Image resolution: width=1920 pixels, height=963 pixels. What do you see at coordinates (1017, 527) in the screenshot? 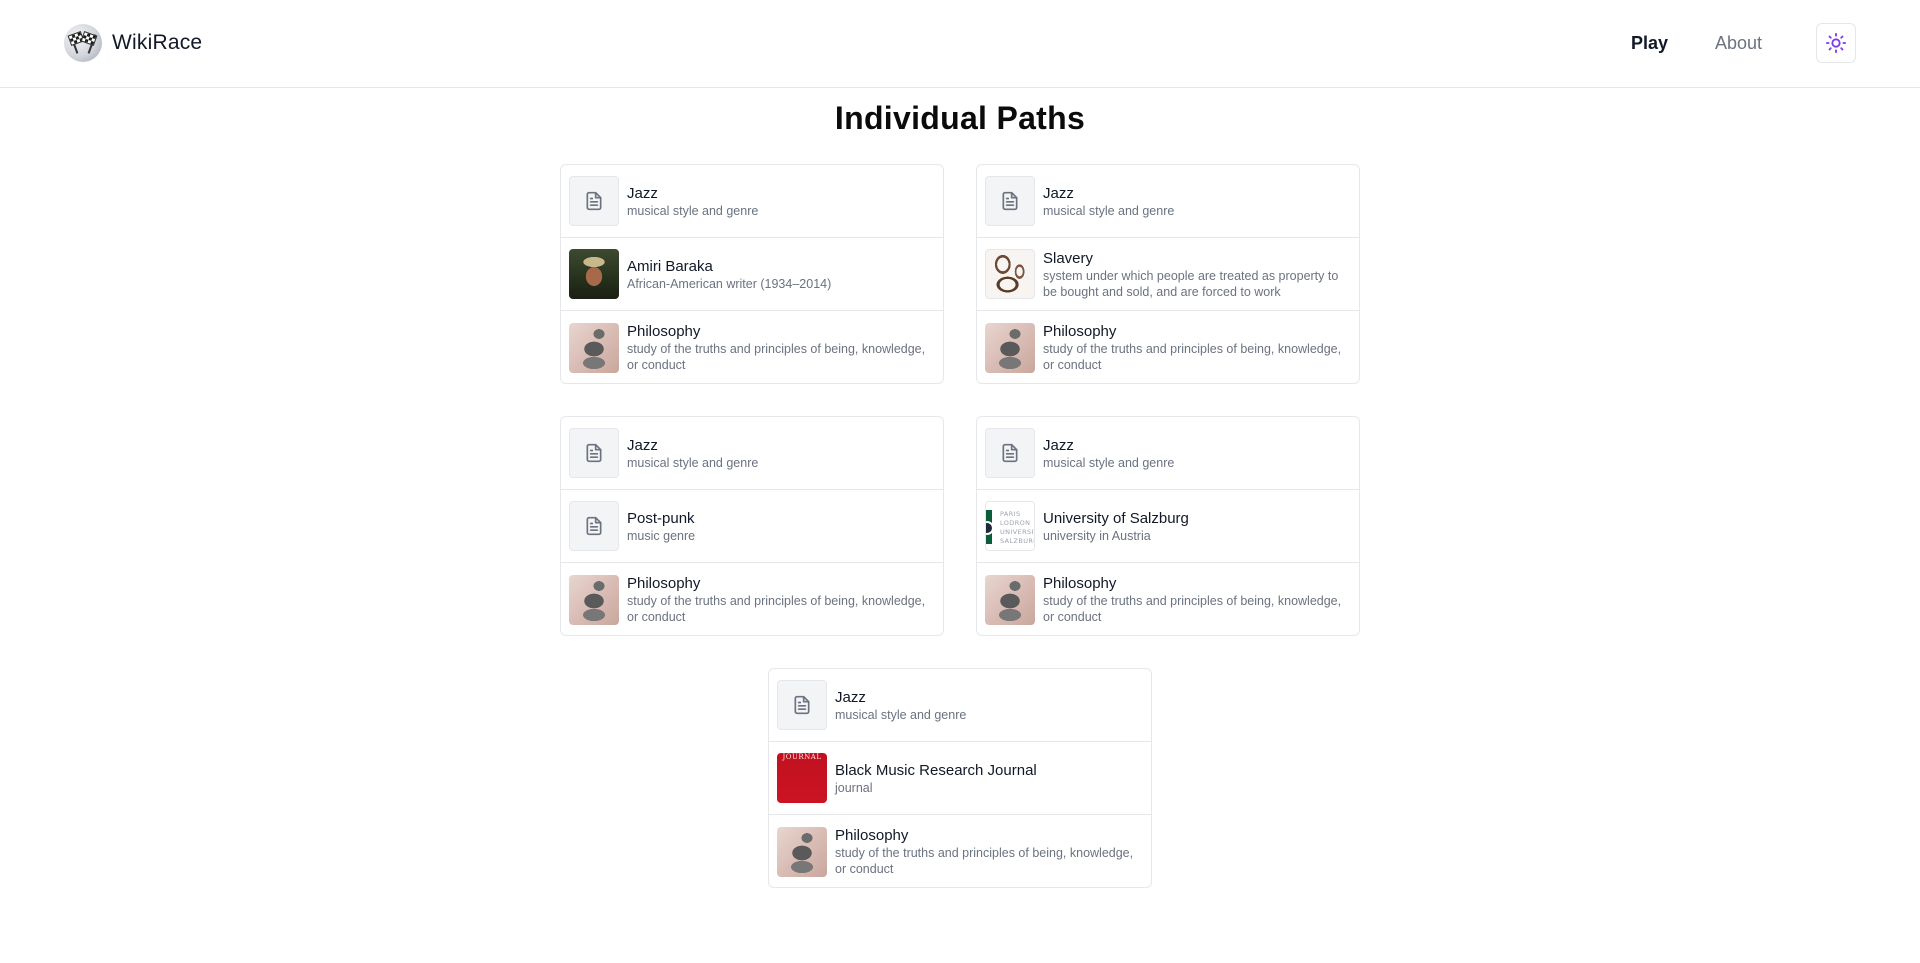
I see `university-logo-text: PARIS LODRON UNIVERSITÄT SALZBURG` at bounding box center [1017, 527].